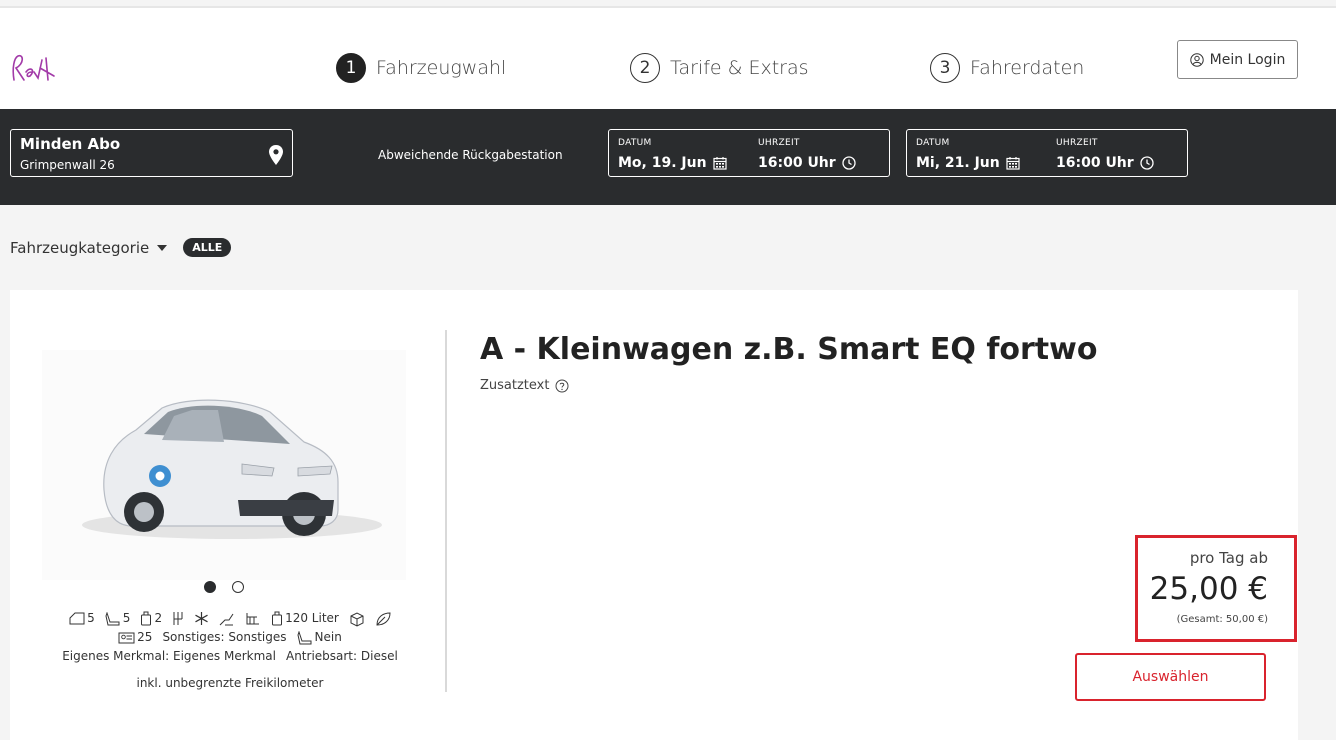 This screenshot has width=1336, height=740. What do you see at coordinates (1095, 163) in the screenshot?
I see `return-time-value: 16:00 Uhr` at bounding box center [1095, 163].